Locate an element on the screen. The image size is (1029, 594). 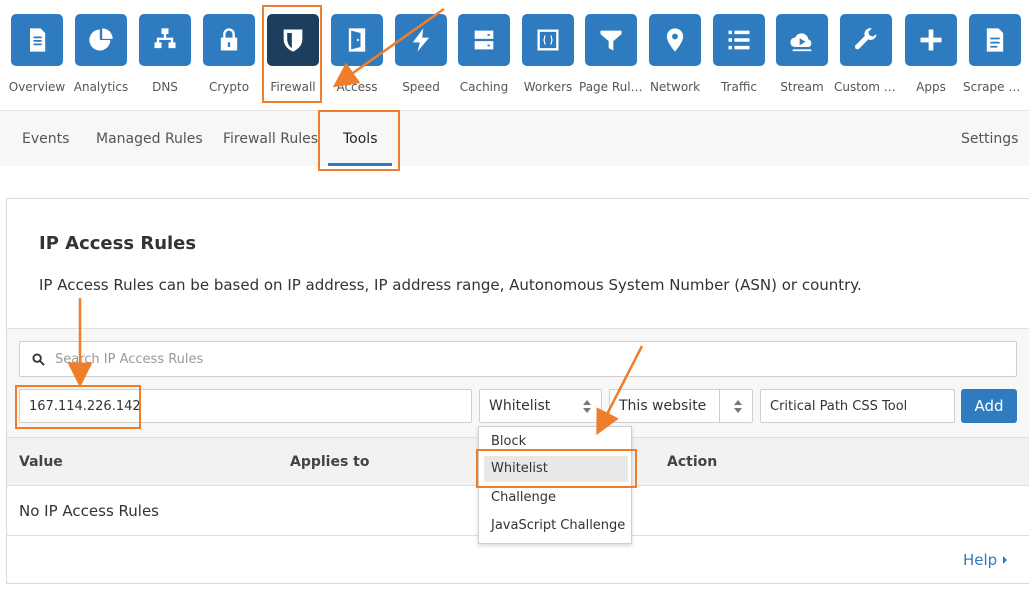
nav-item-overview: Overview is located at coordinates (37, 54).